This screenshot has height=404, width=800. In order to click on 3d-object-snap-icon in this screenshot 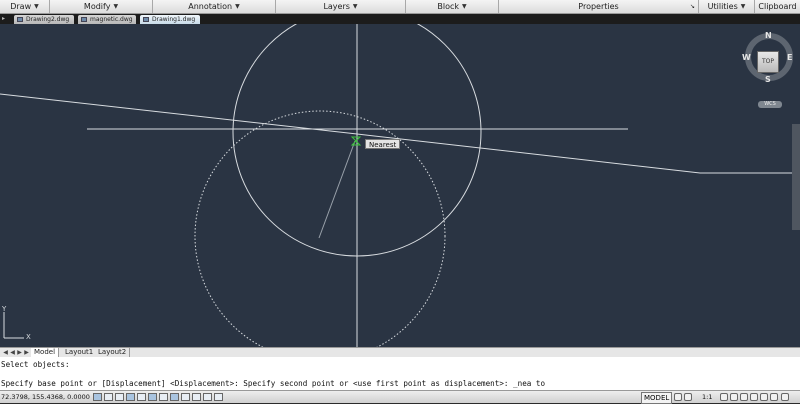, I will do `click(163, 397)`.